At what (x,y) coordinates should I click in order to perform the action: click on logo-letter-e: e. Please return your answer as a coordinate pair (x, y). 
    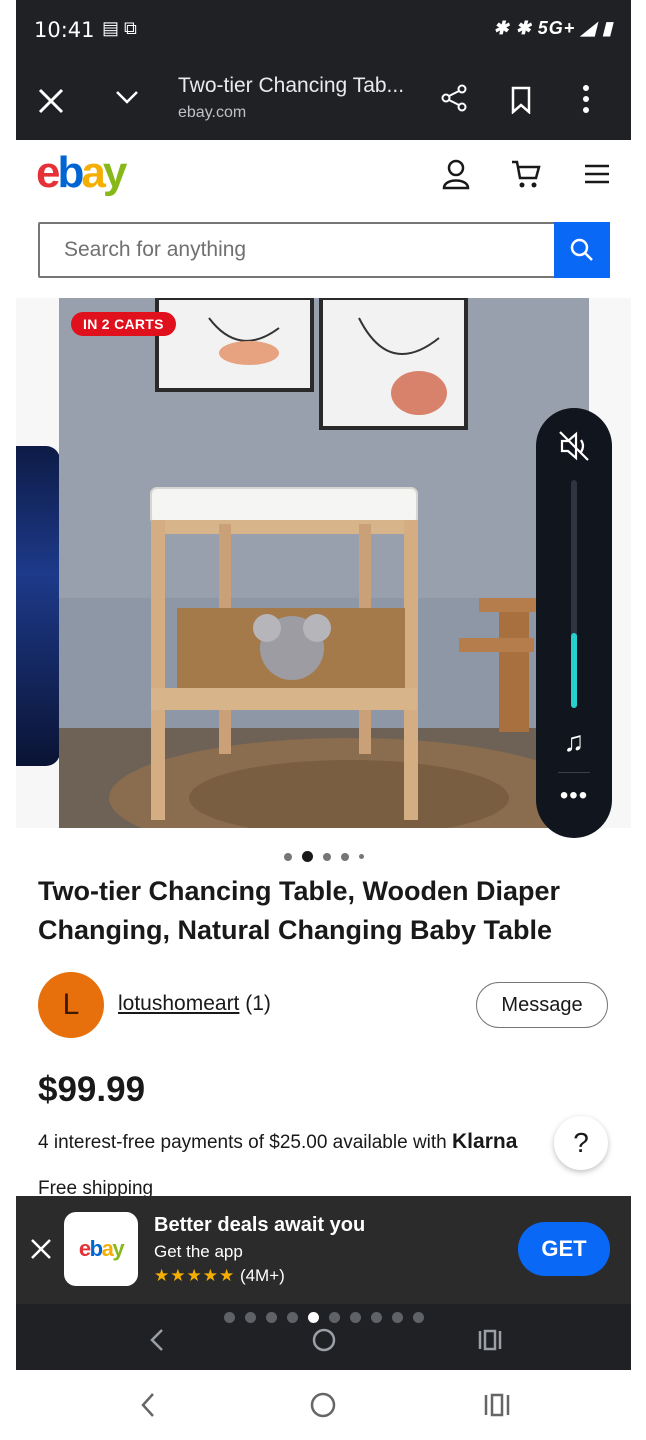
    Looking at the image, I should click on (48, 172).